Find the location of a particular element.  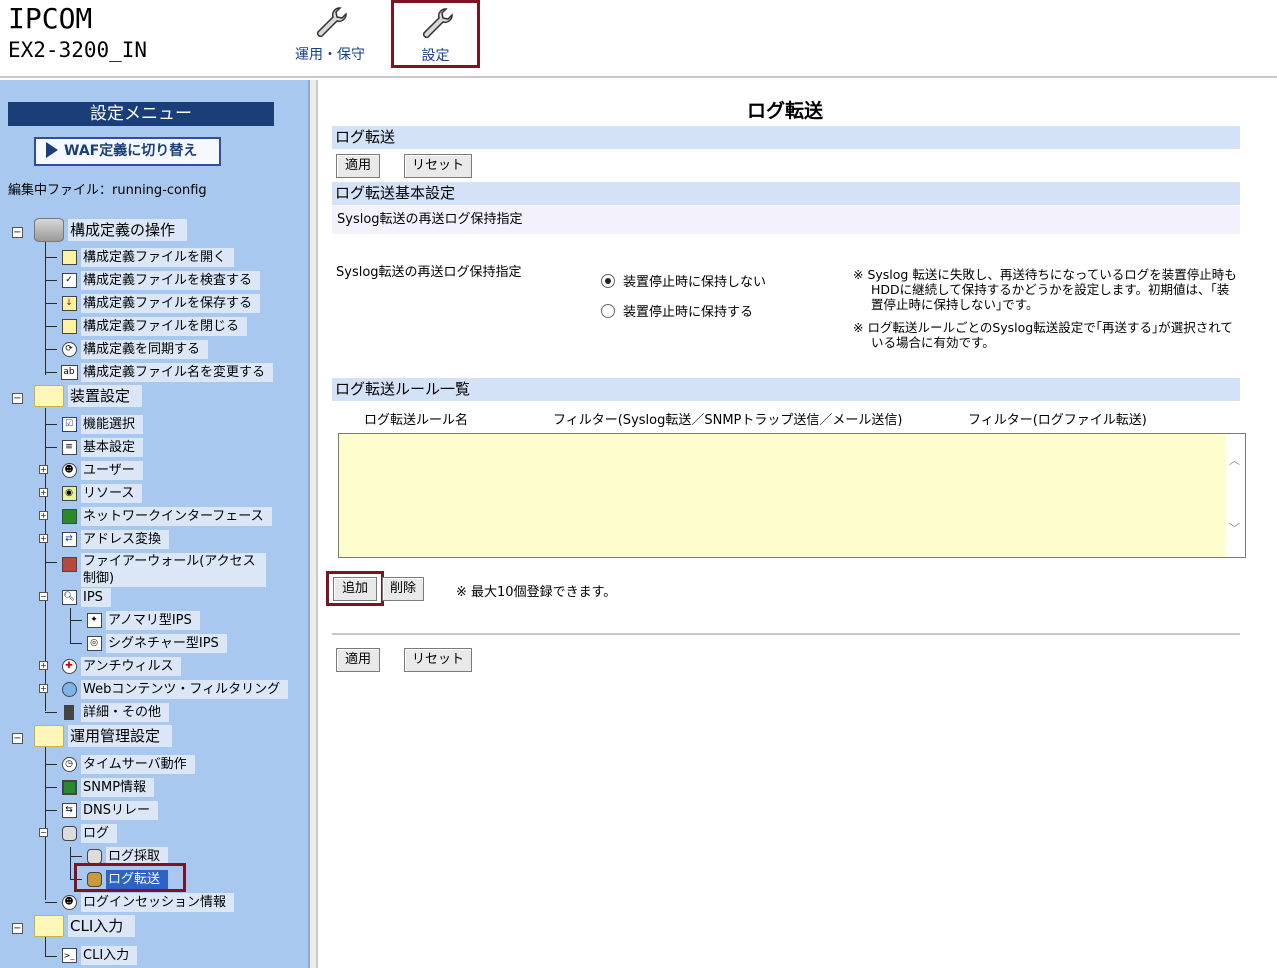

tree-item-address-translation: ⇄ アドレス変換 is located at coordinates (115, 539).